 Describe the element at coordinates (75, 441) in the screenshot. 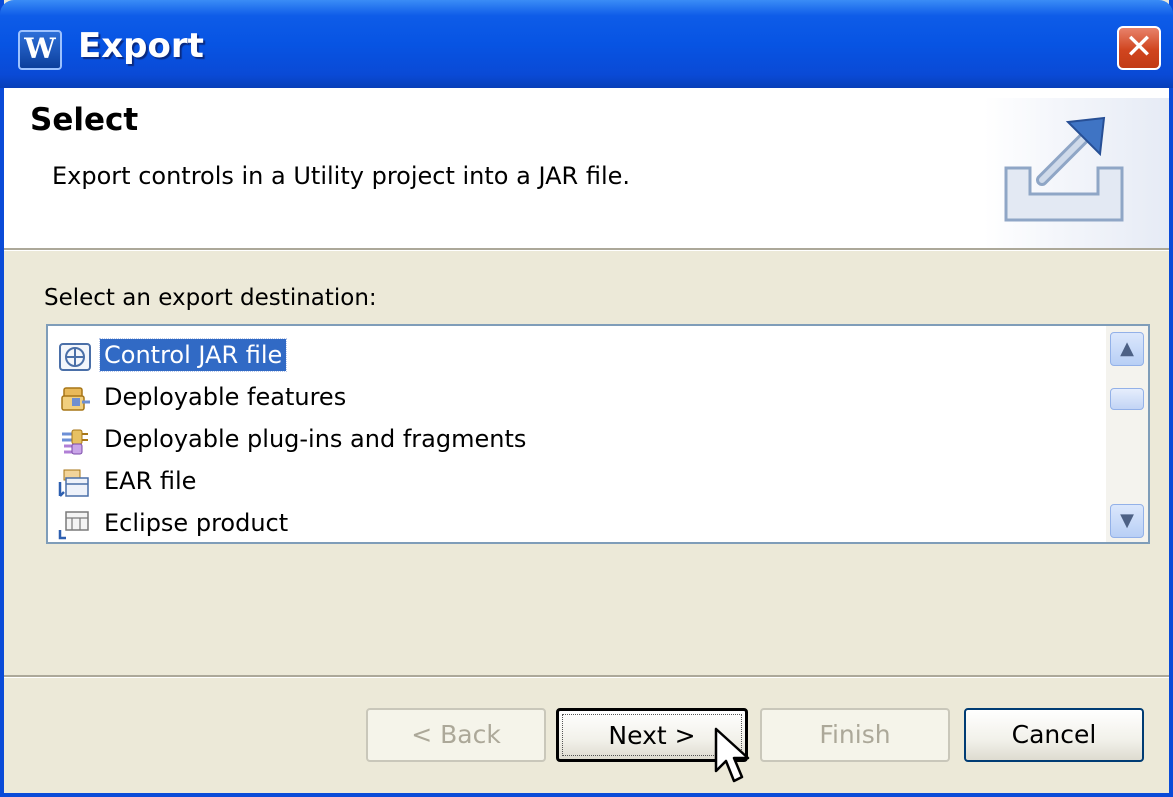

I see `plugins-icon` at that location.